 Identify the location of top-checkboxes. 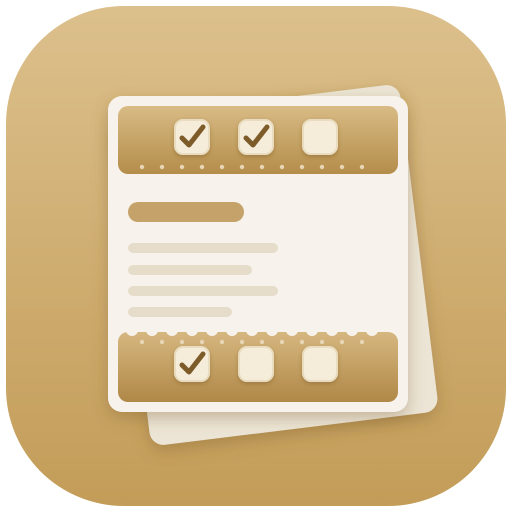
(256, 137).